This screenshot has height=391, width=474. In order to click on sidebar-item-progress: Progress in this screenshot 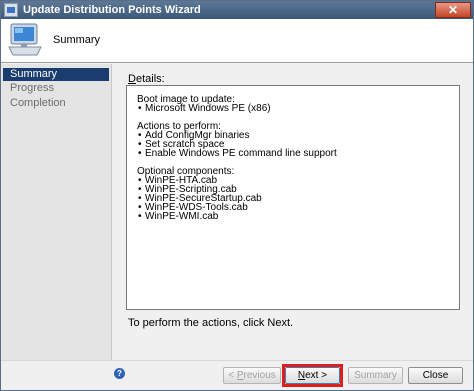, I will do `click(56, 88)`.